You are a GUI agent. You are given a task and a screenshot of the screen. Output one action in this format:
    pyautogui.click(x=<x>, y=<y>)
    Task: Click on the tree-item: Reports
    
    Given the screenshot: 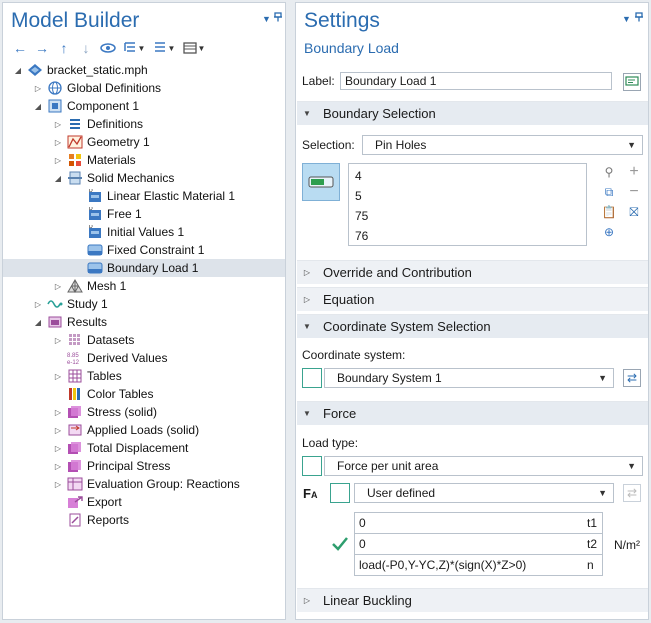 What is the action you would take?
    pyautogui.click(x=144, y=520)
    